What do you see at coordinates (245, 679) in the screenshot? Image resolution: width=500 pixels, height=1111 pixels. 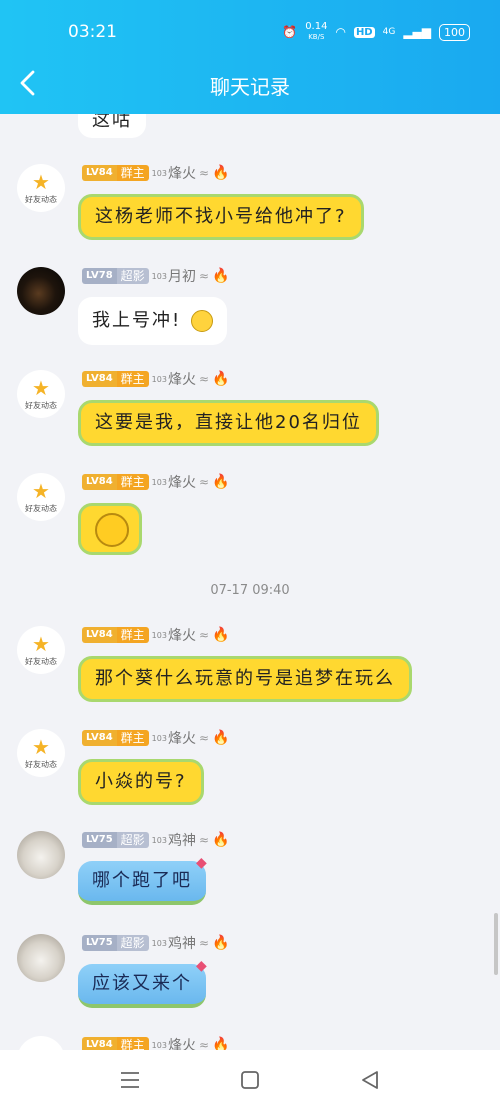 I see `chat-bubble: 那个葵什么玩意的号是追梦在玩么` at bounding box center [245, 679].